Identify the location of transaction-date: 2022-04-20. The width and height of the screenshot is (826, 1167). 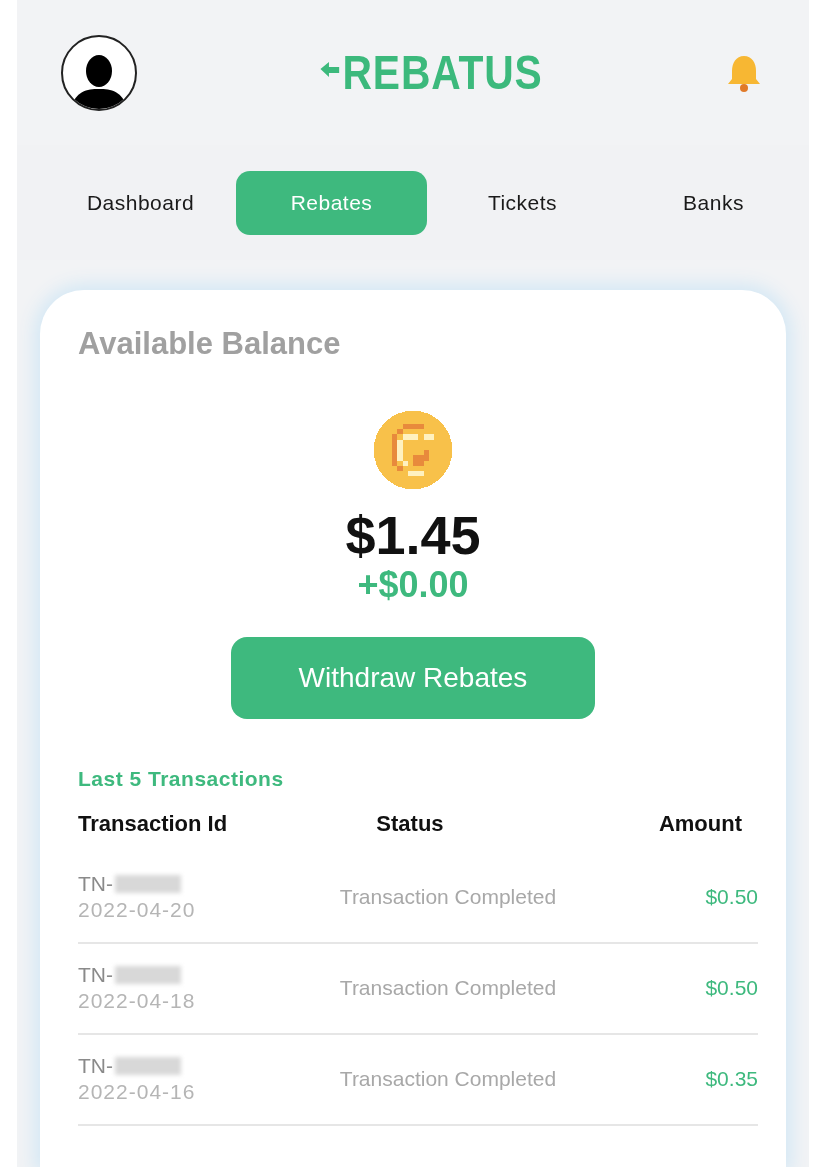
(137, 910).